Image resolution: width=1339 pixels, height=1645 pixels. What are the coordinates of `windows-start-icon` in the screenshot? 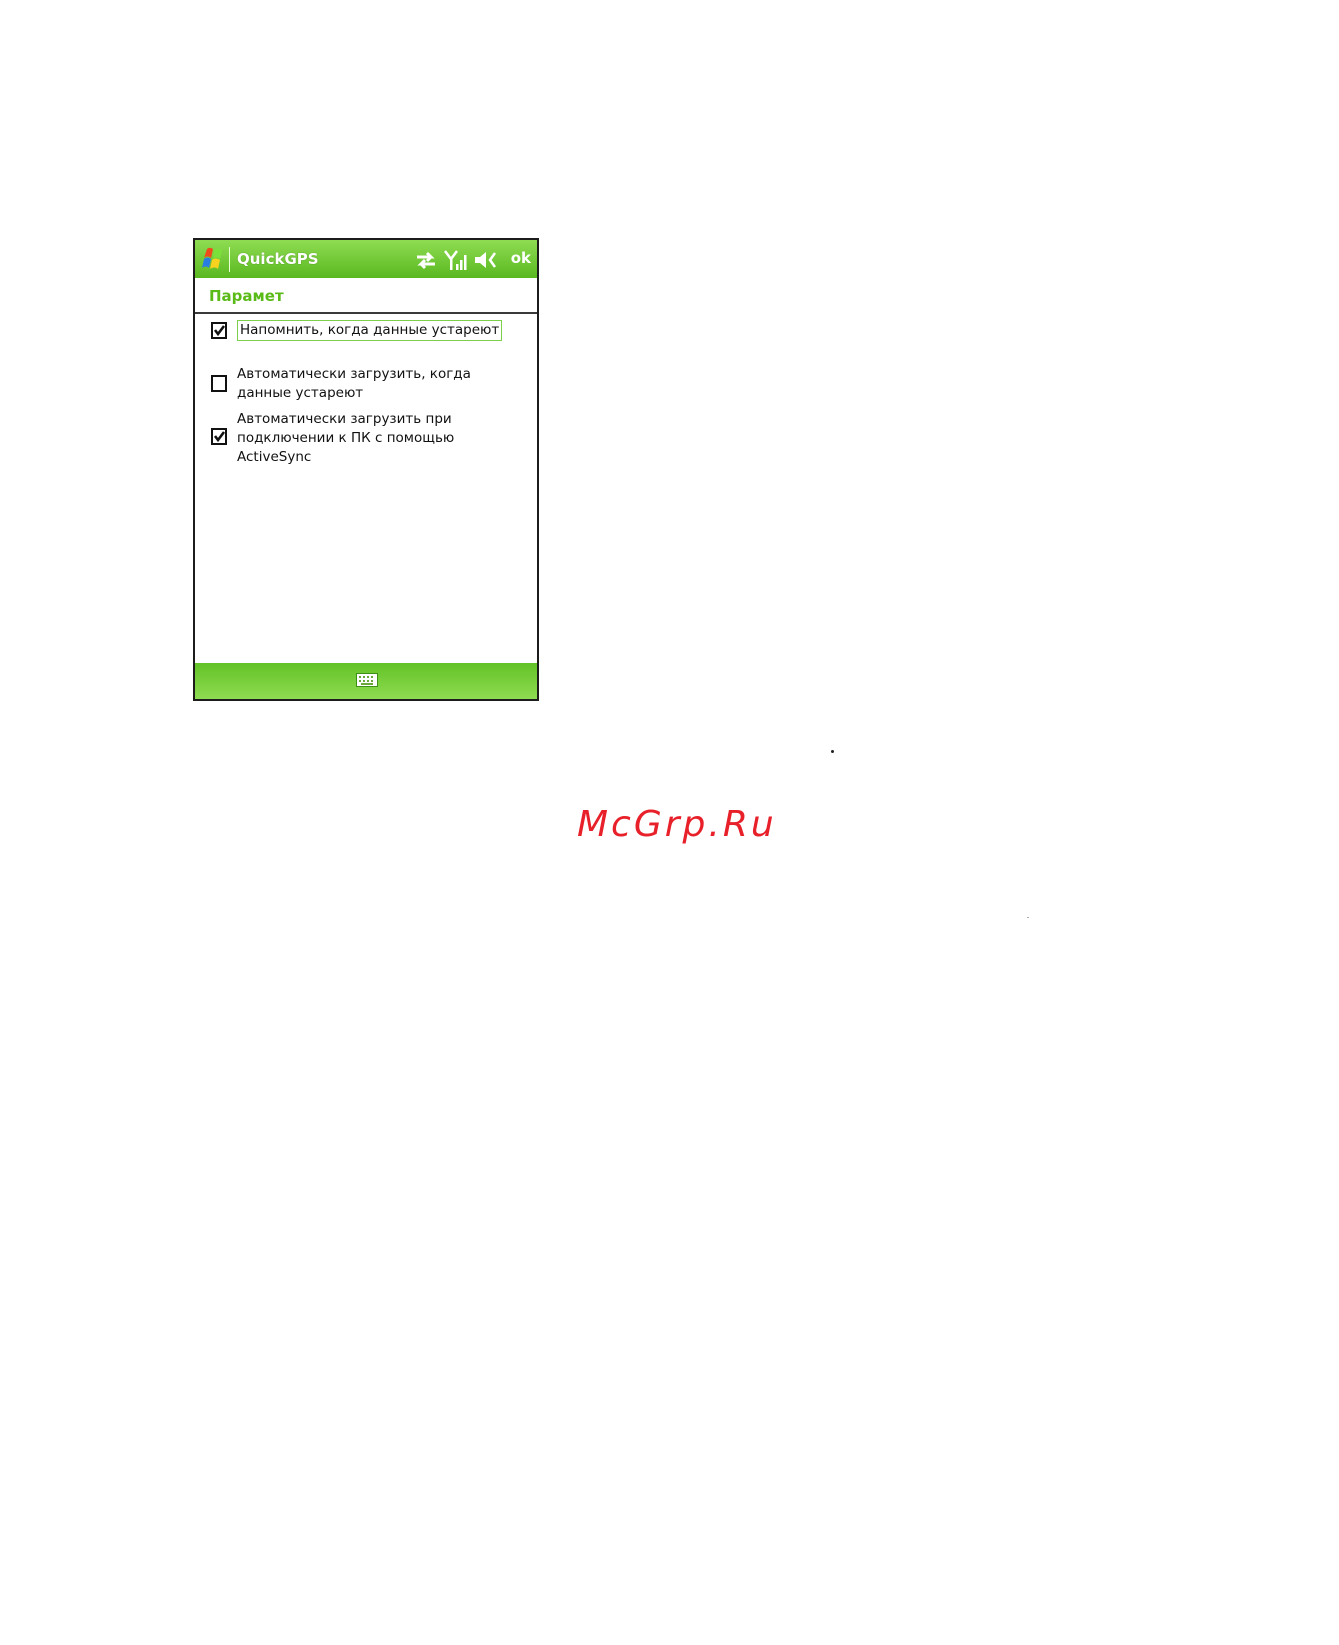 It's located at (213, 259).